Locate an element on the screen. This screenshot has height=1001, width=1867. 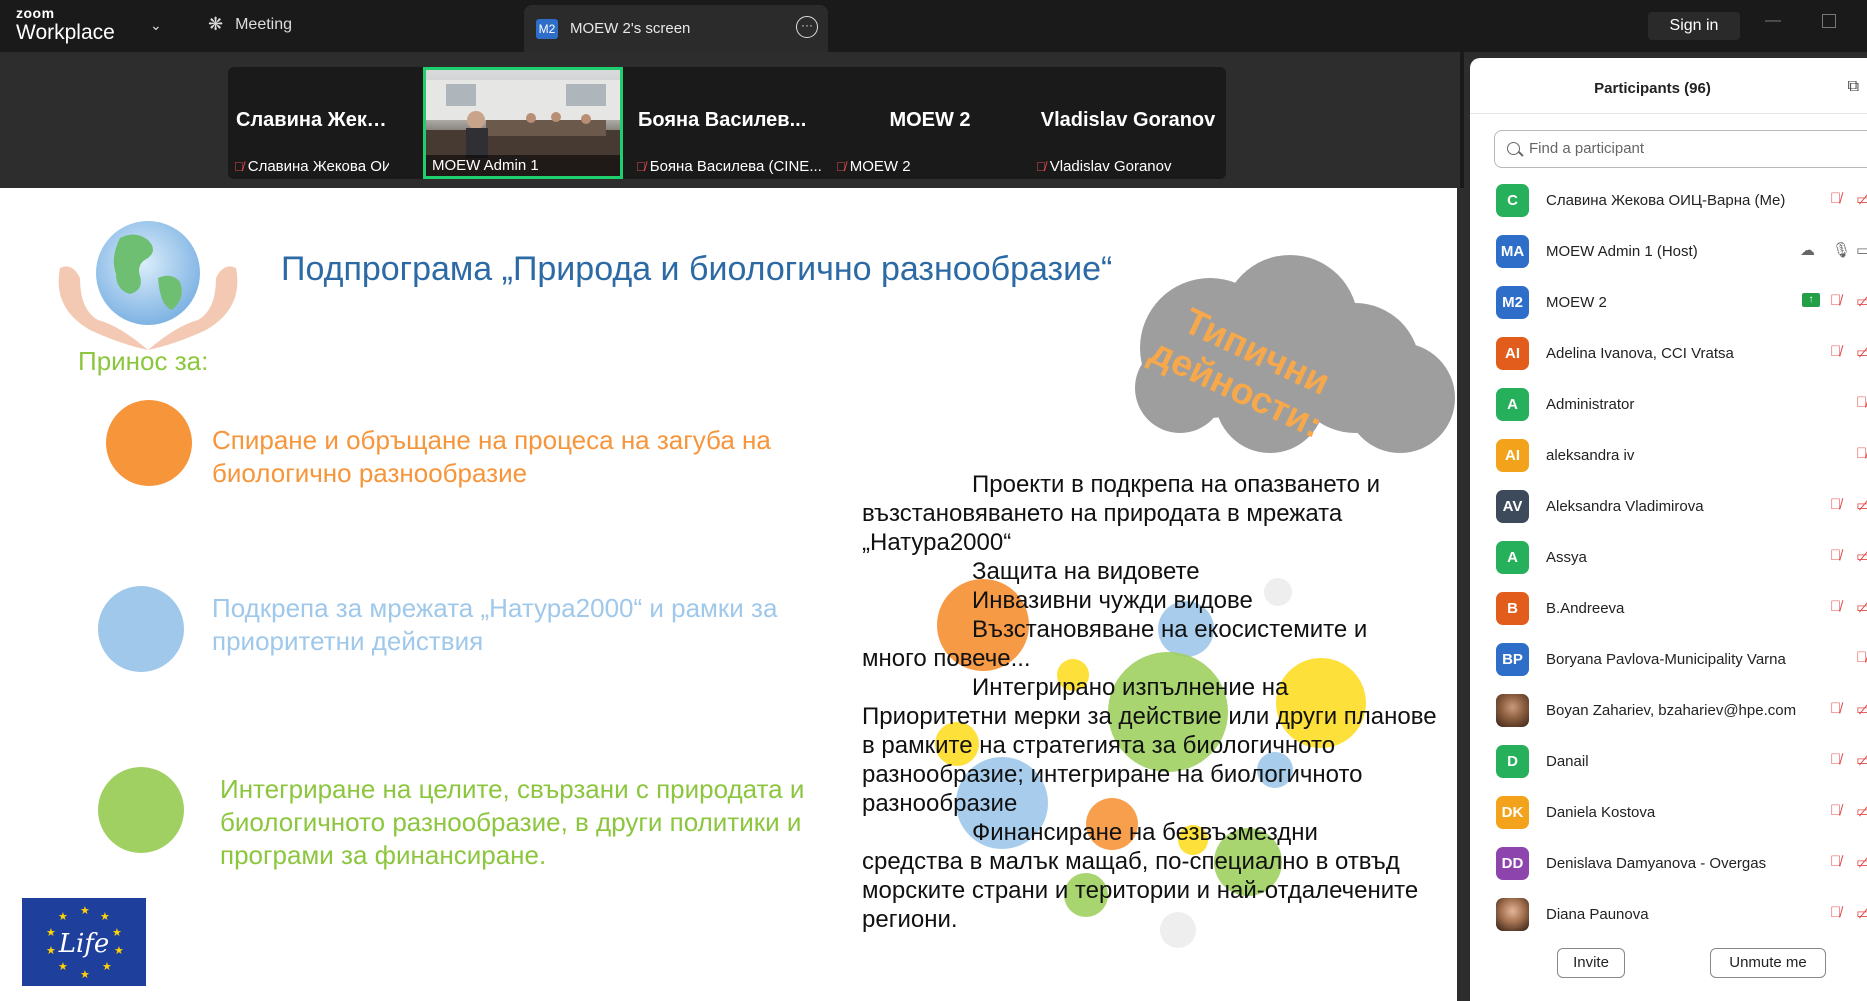
video-tile: MOEW 2 🎙̸ MOEW 2 is located at coordinates (930, 123).